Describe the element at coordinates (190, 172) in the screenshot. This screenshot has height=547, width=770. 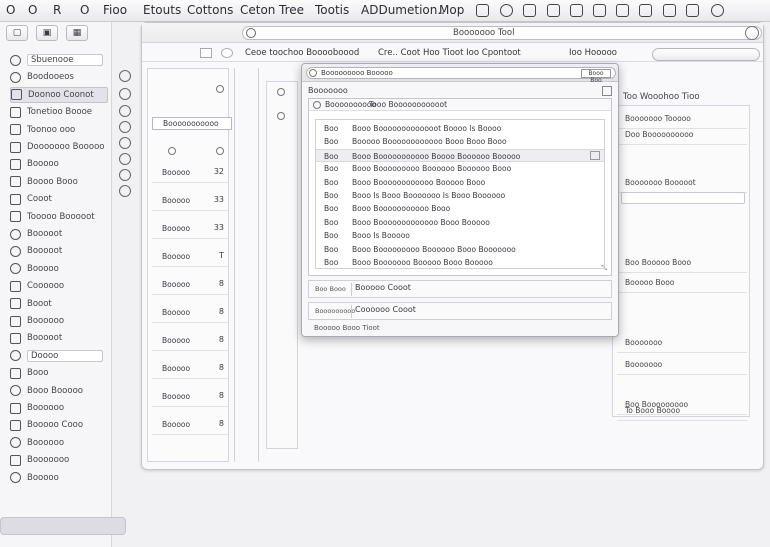
I see `left-panel-row: Booooo 32` at that location.